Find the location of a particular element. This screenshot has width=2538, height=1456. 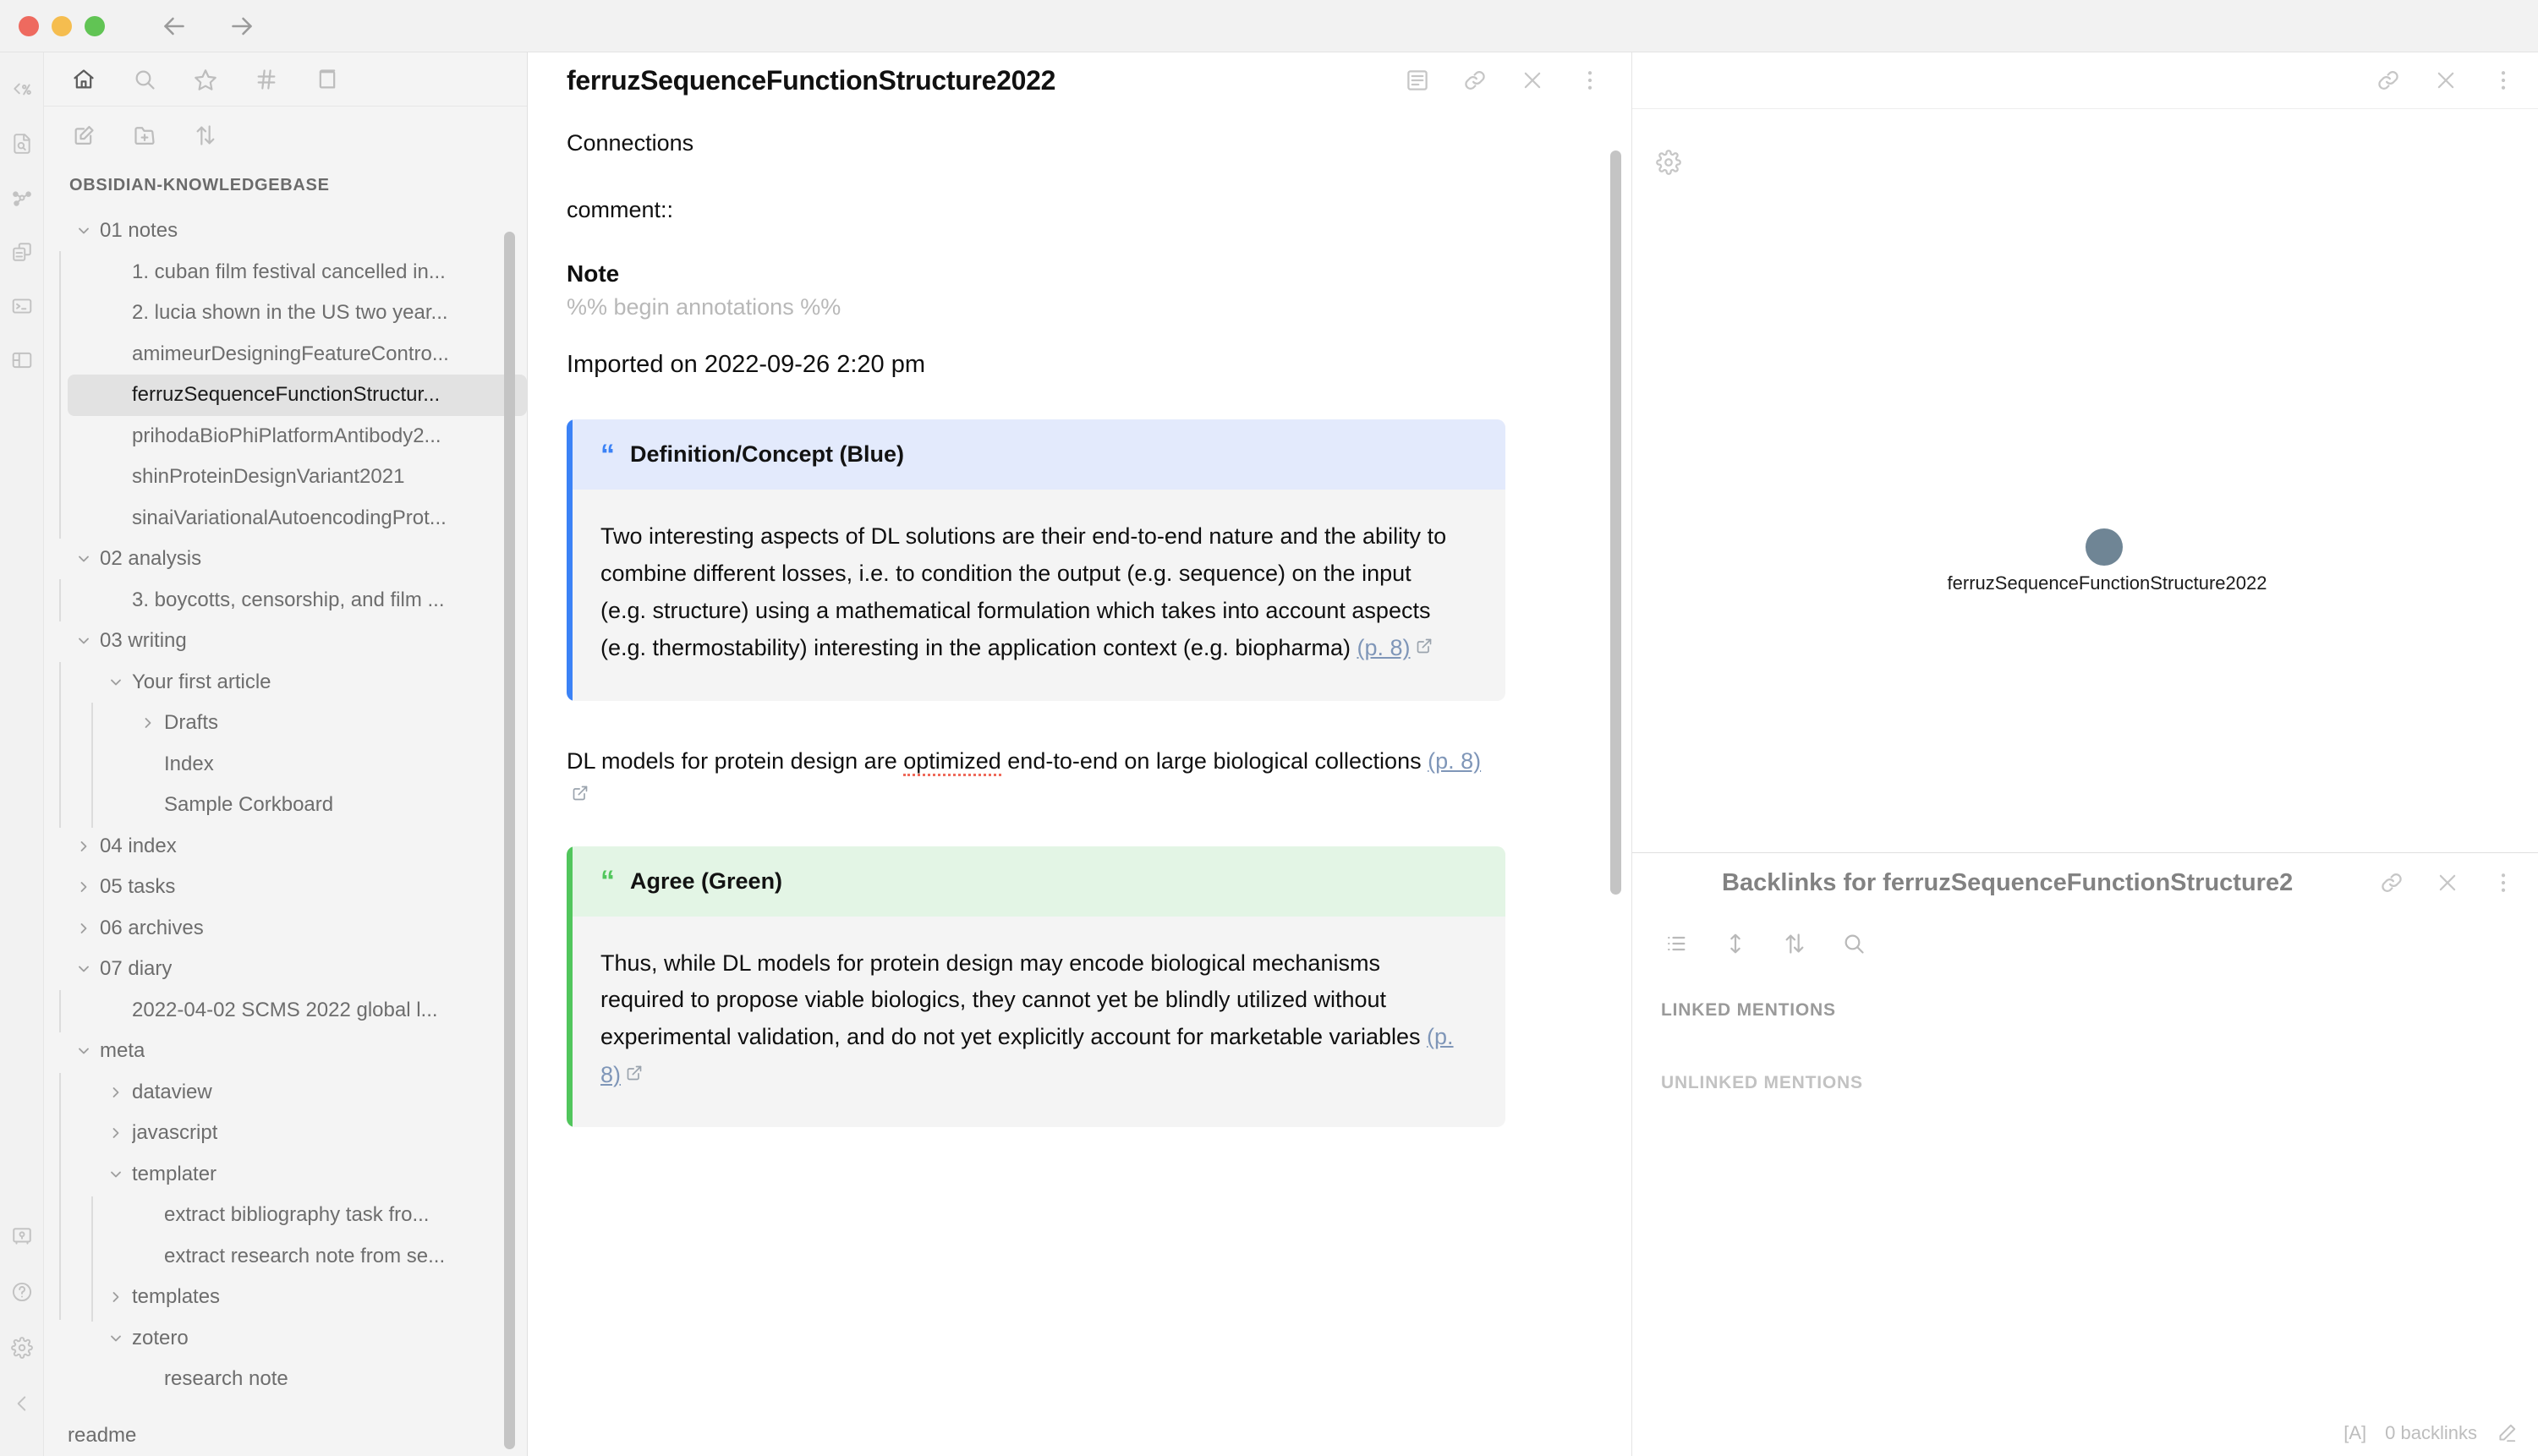

sidebar-scrollbar-thumb is located at coordinates (510, 841).